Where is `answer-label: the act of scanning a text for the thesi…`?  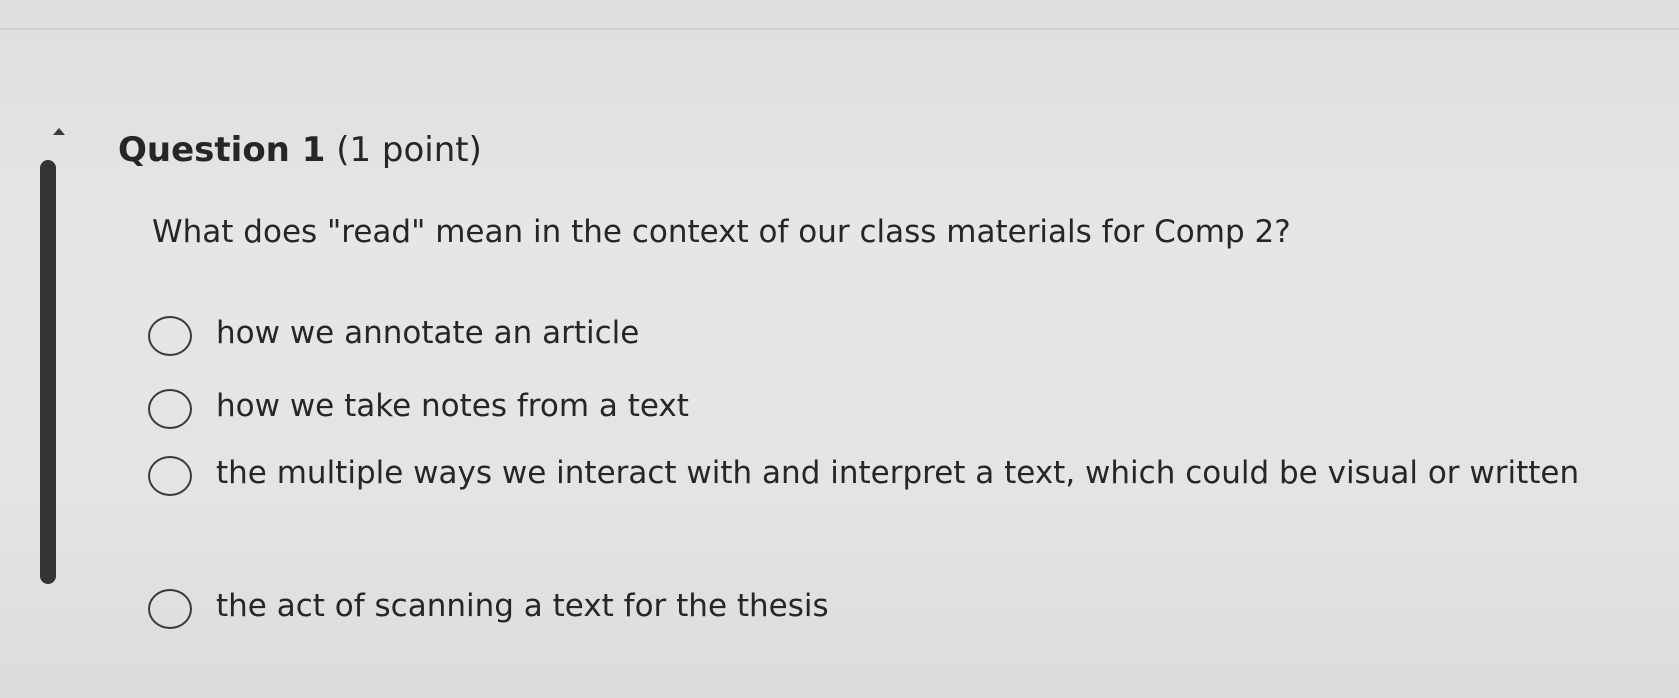 answer-label: the act of scanning a text for the thesi… is located at coordinates (522, 606).